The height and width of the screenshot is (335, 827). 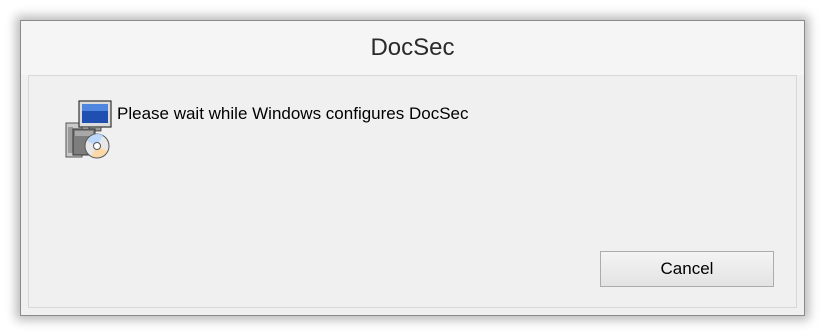 I want to click on window-title: DocSec, so click(x=412, y=47).